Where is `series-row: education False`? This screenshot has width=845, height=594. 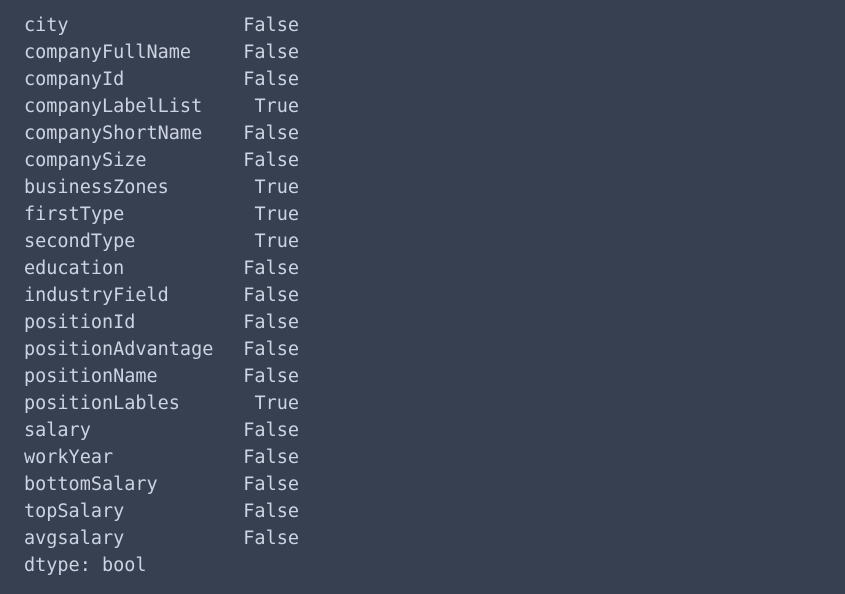
series-row: education False is located at coordinates (434, 268).